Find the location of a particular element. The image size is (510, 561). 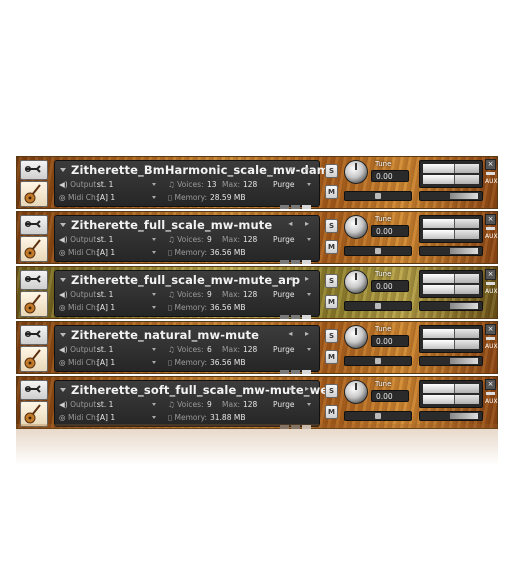

instrument-name: Zitherette_natural_mw-mute is located at coordinates (165, 335).